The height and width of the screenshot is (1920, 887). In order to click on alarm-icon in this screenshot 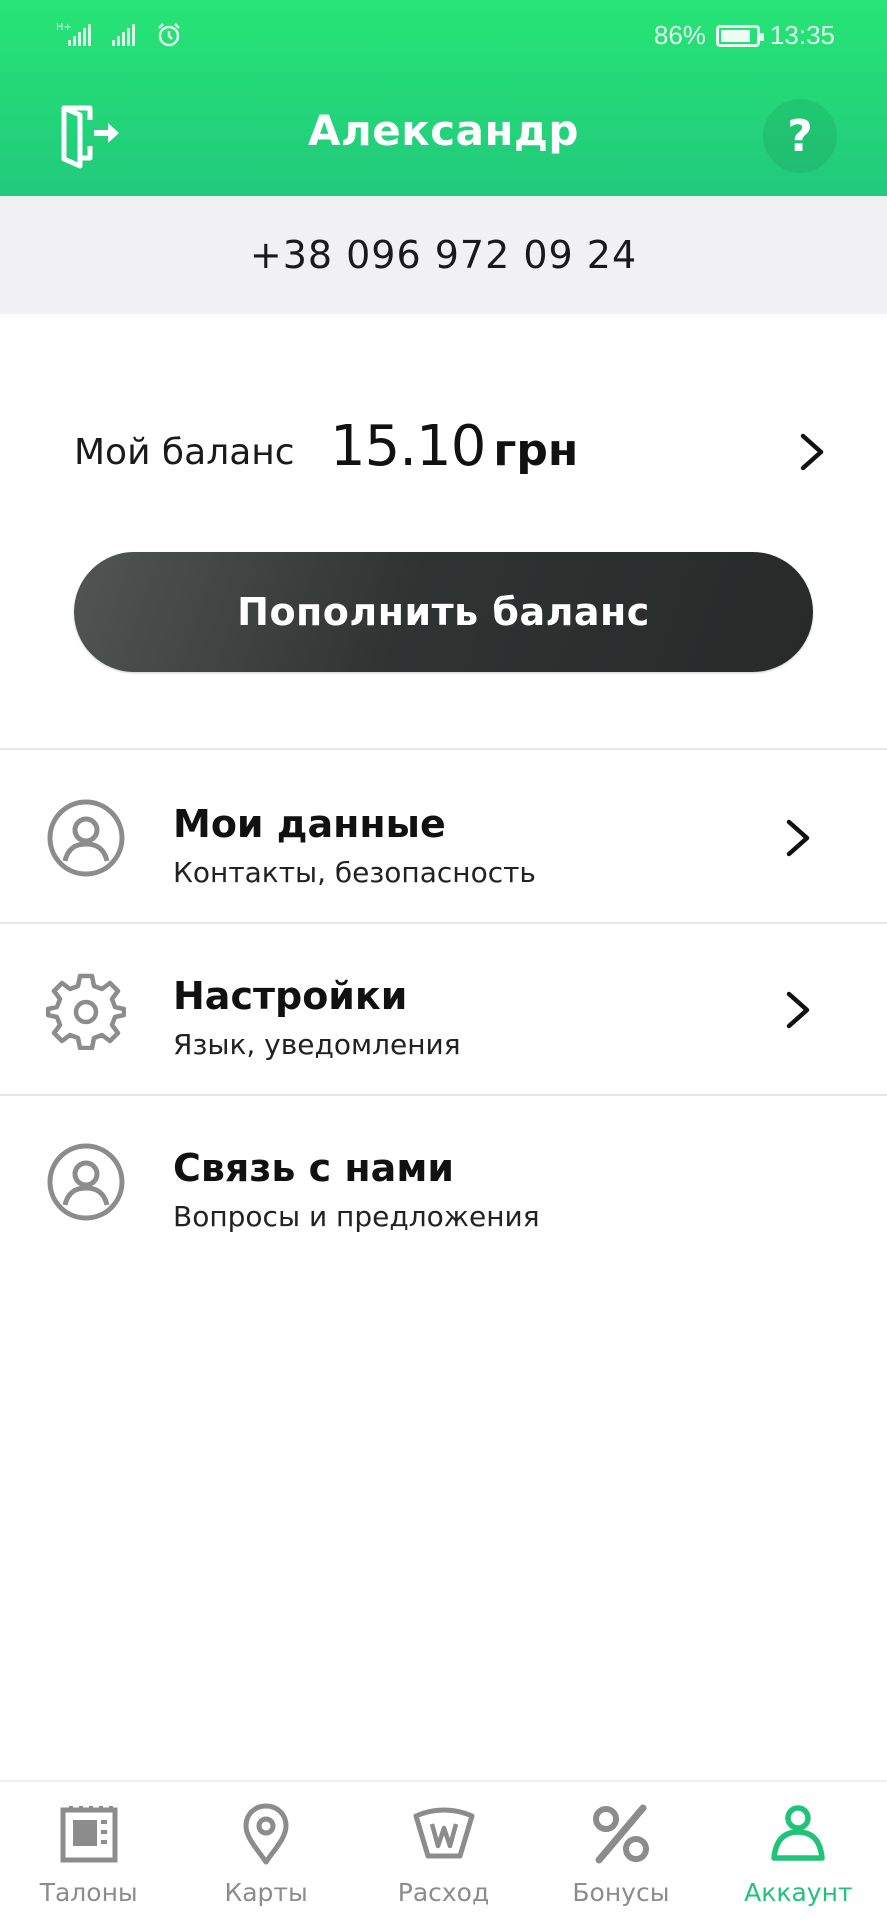, I will do `click(169, 35)`.